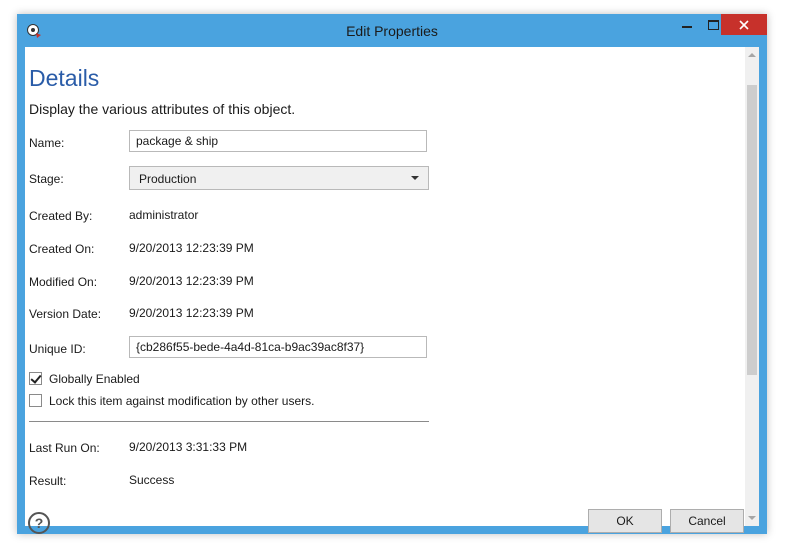 This screenshot has width=787, height=556. I want to click on vertical-scrollbar, so click(752, 286).